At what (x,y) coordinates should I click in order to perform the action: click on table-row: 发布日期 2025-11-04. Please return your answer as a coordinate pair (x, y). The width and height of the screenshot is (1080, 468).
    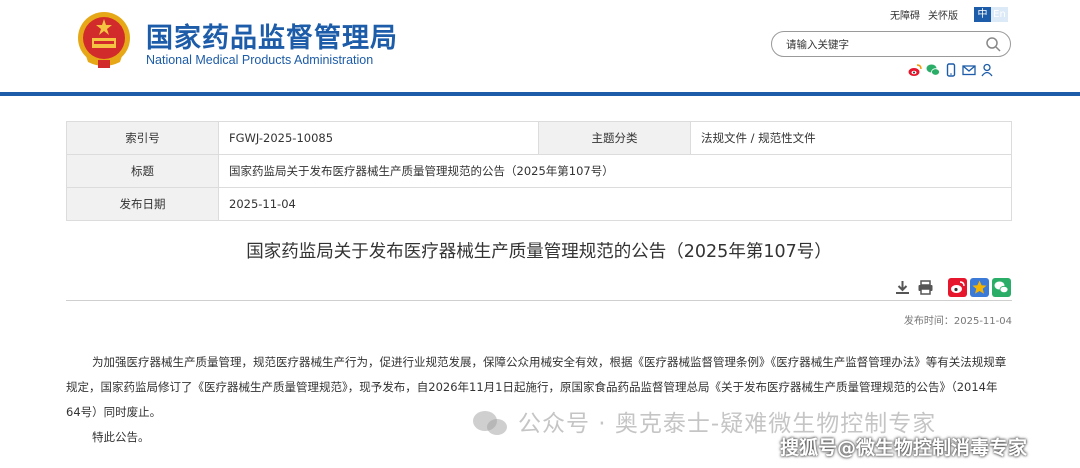
    Looking at the image, I should click on (539, 204).